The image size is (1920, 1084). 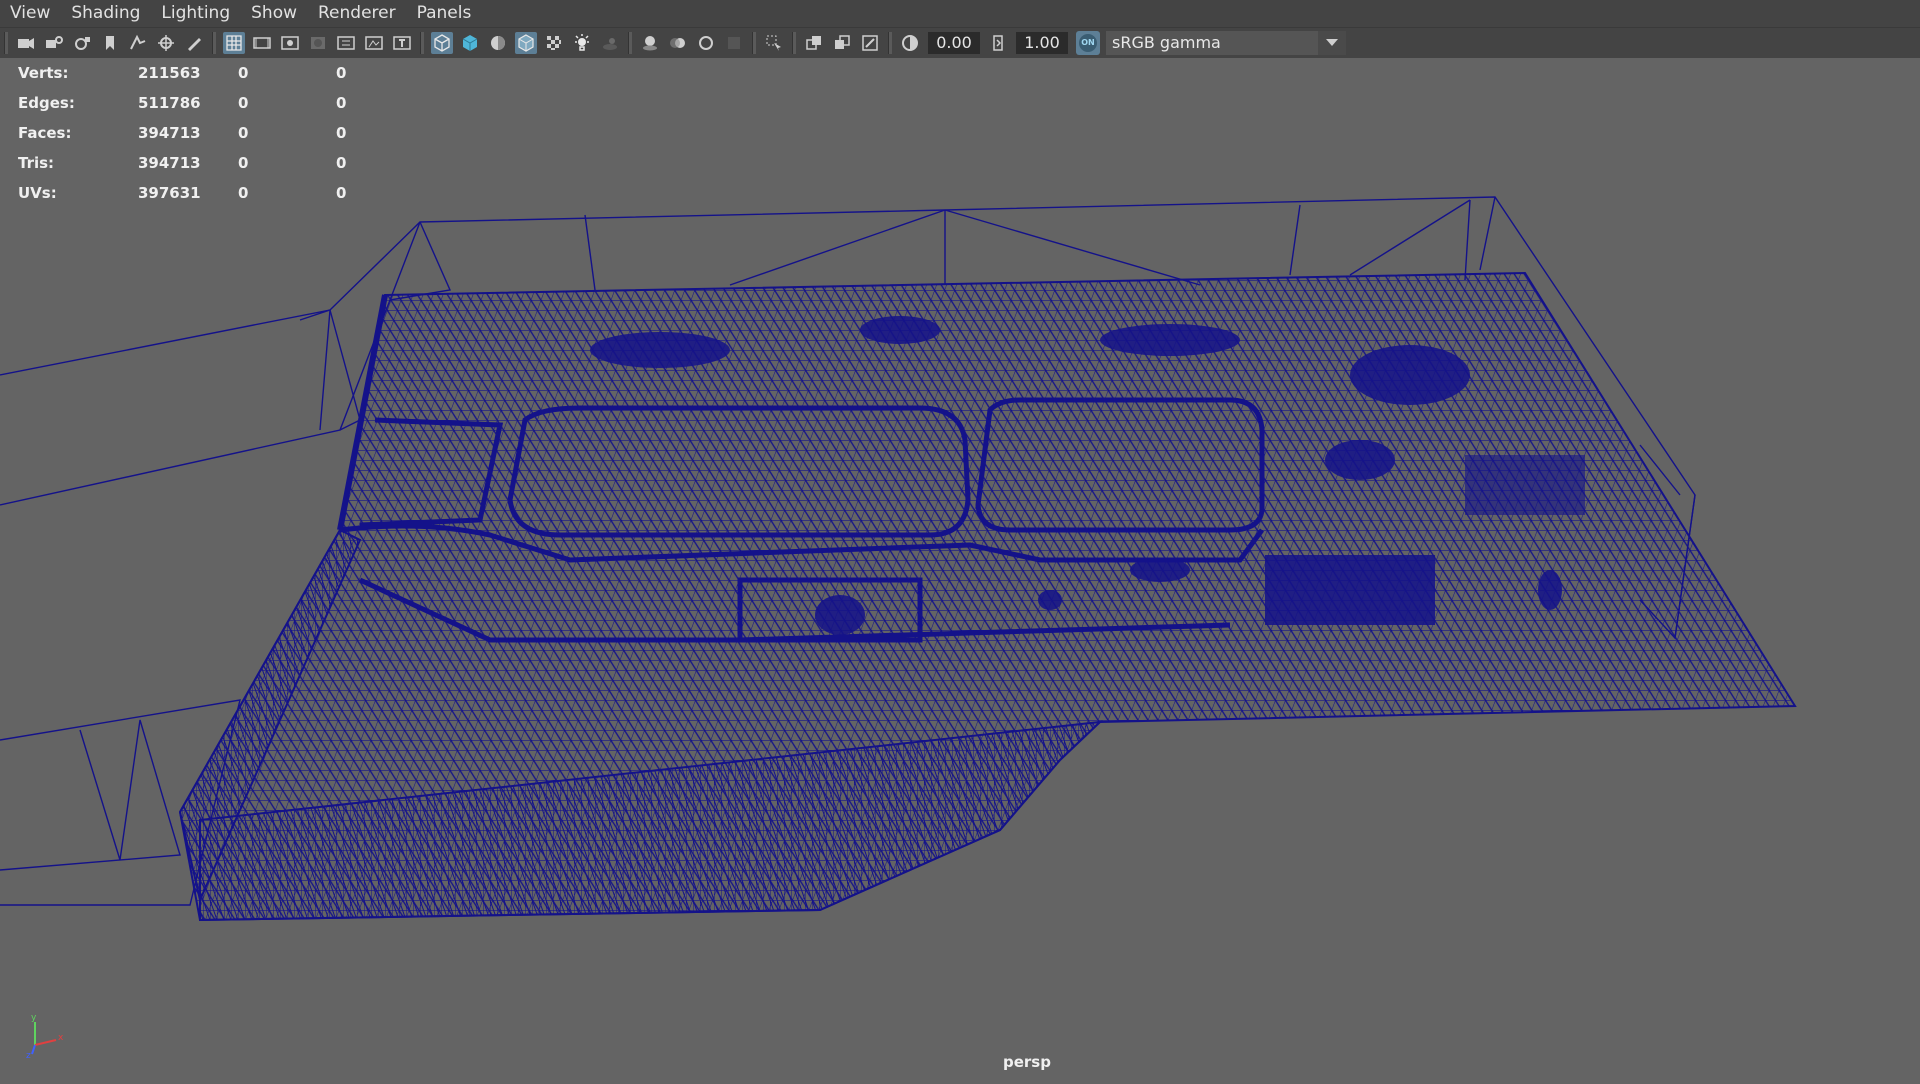 What do you see at coordinates (28, 1055) in the screenshot?
I see `axis-z-label: z` at bounding box center [28, 1055].